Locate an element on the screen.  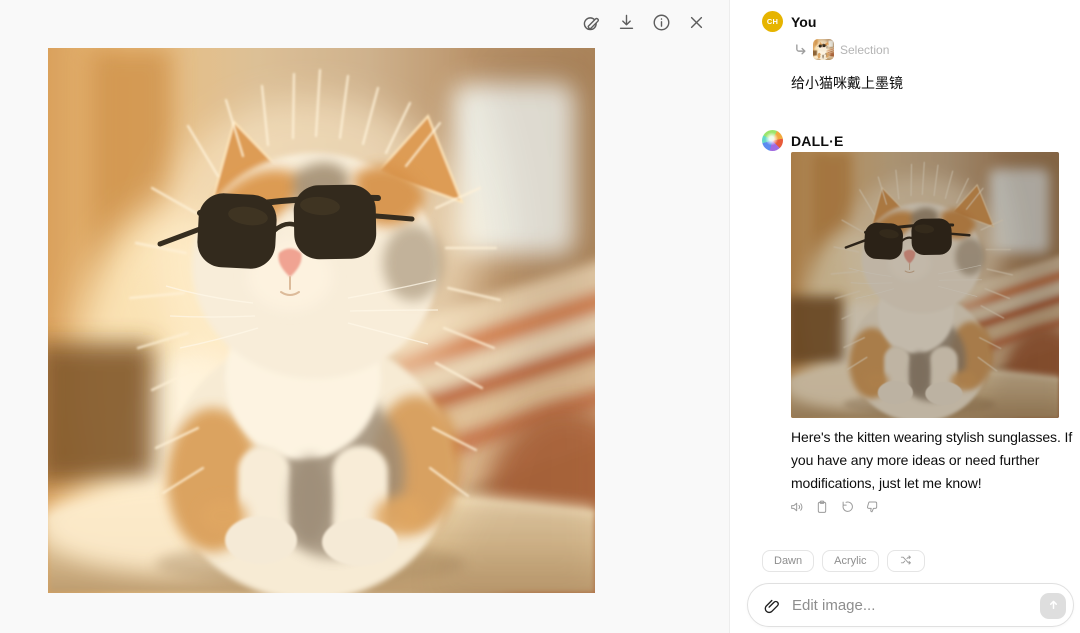
generated-image-thumbnail is located at coordinates (925, 285).